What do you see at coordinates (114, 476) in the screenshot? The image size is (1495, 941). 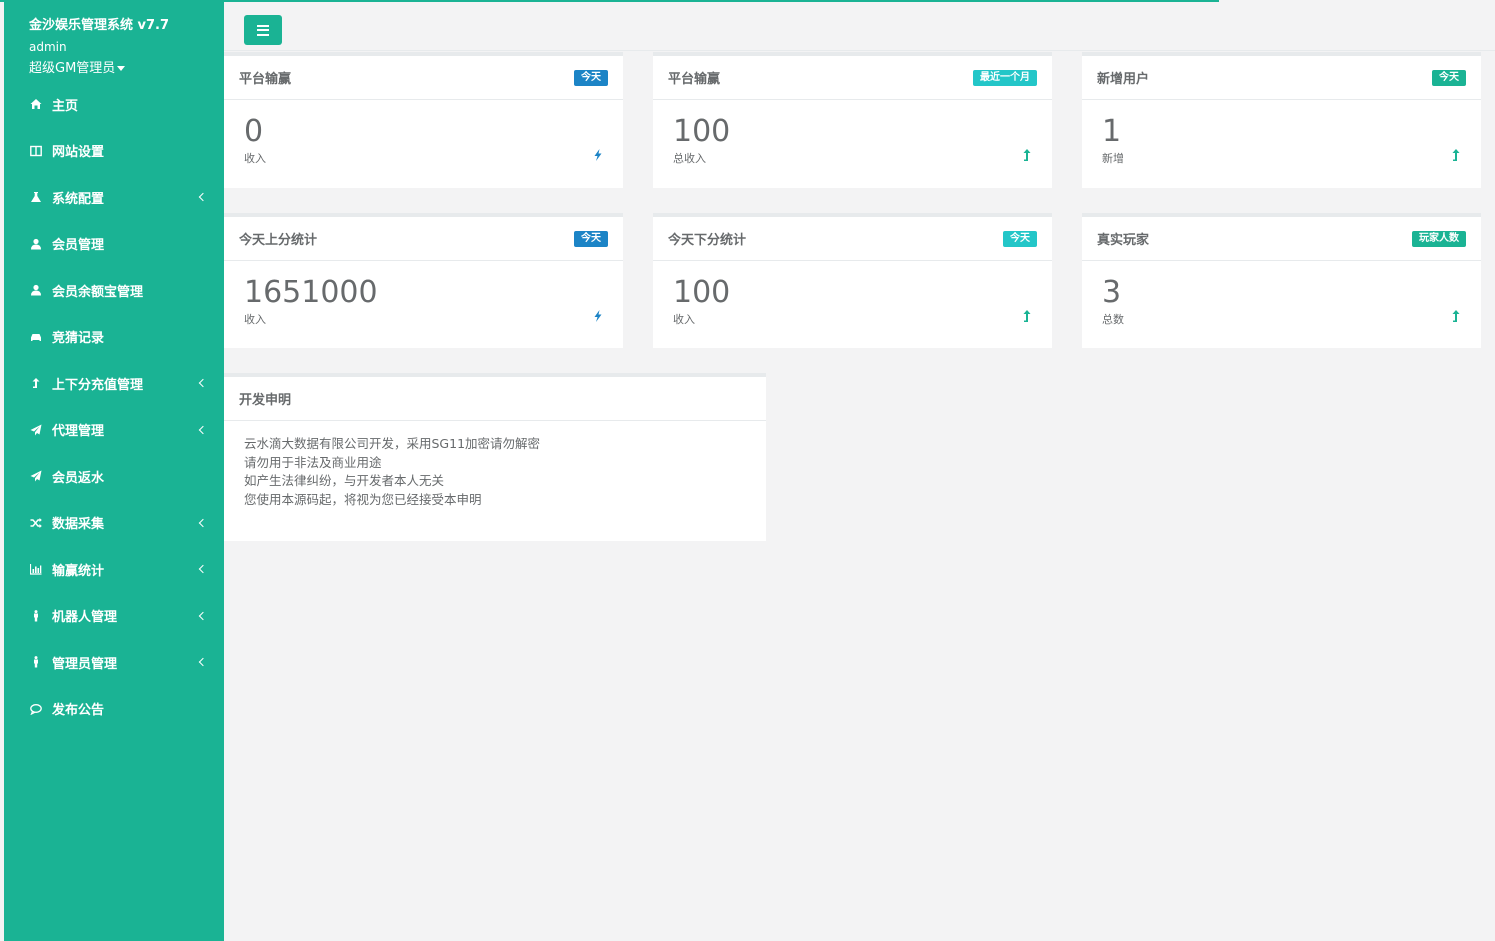 I see `sidebar-item-member-rebate: 会员返水` at bounding box center [114, 476].